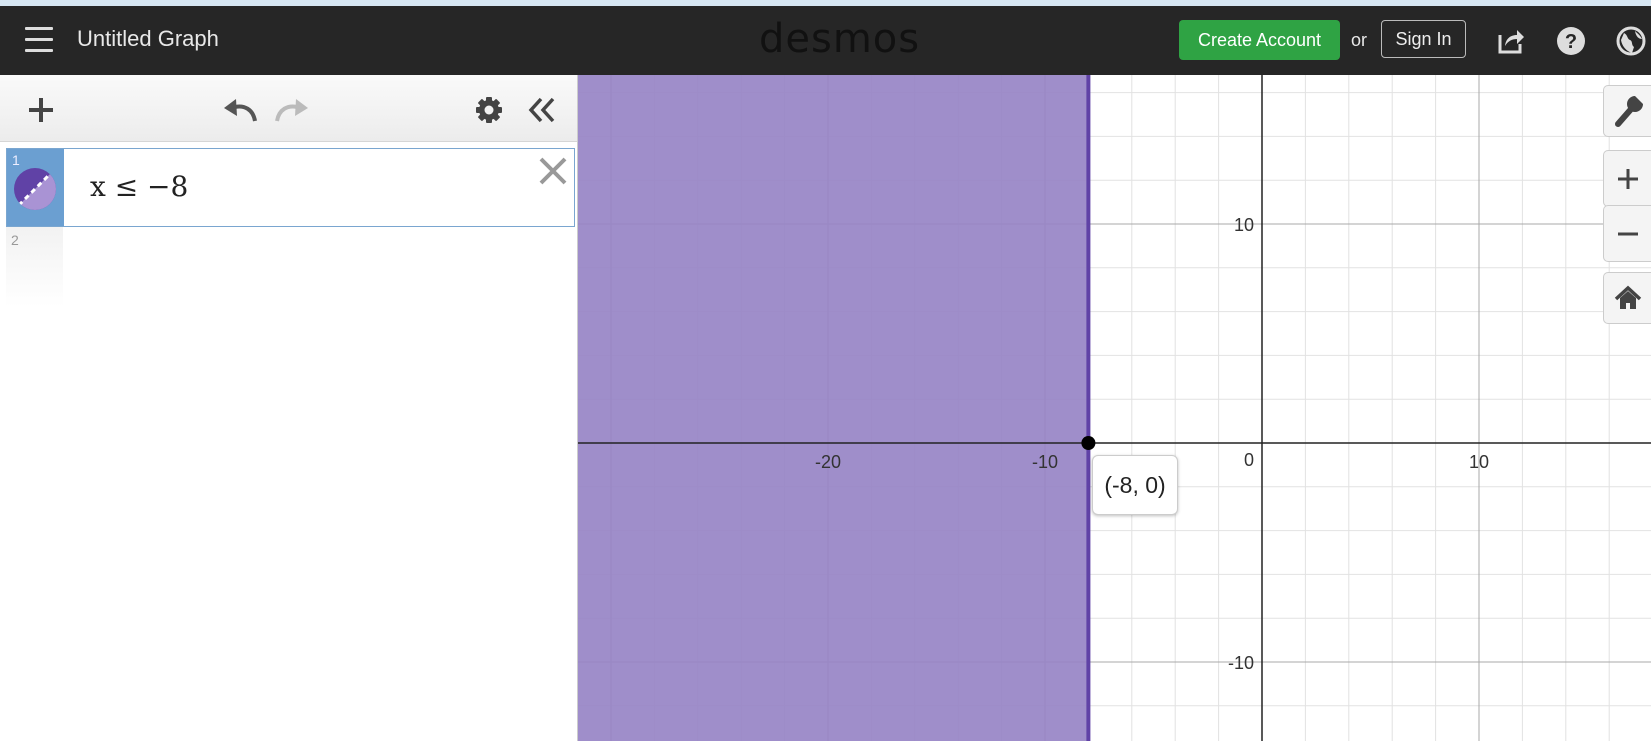 This screenshot has width=1651, height=741. I want to click on default-viewport-home-icon, so click(1627, 298).